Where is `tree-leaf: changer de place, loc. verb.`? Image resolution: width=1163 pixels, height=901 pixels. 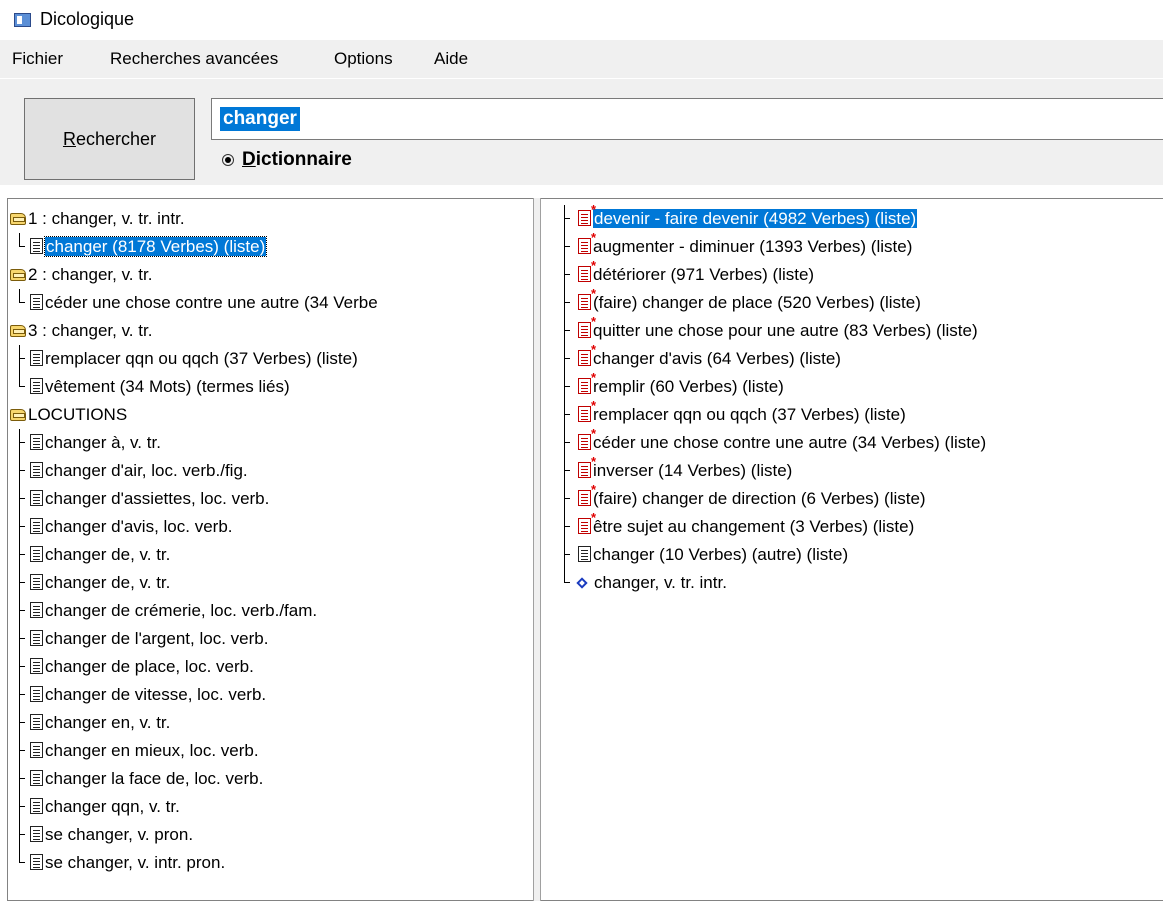 tree-leaf: changer de place, loc. verb. is located at coordinates (142, 667).